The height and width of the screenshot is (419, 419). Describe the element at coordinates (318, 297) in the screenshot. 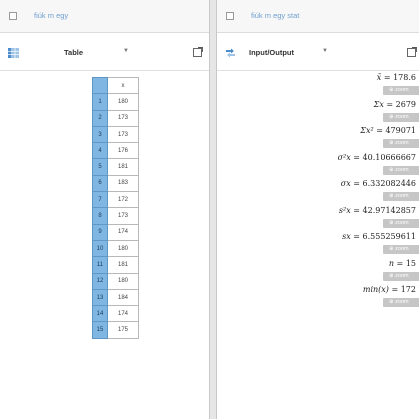

I see `stat-item: min(x) = 172 ⊕ zoom` at that location.